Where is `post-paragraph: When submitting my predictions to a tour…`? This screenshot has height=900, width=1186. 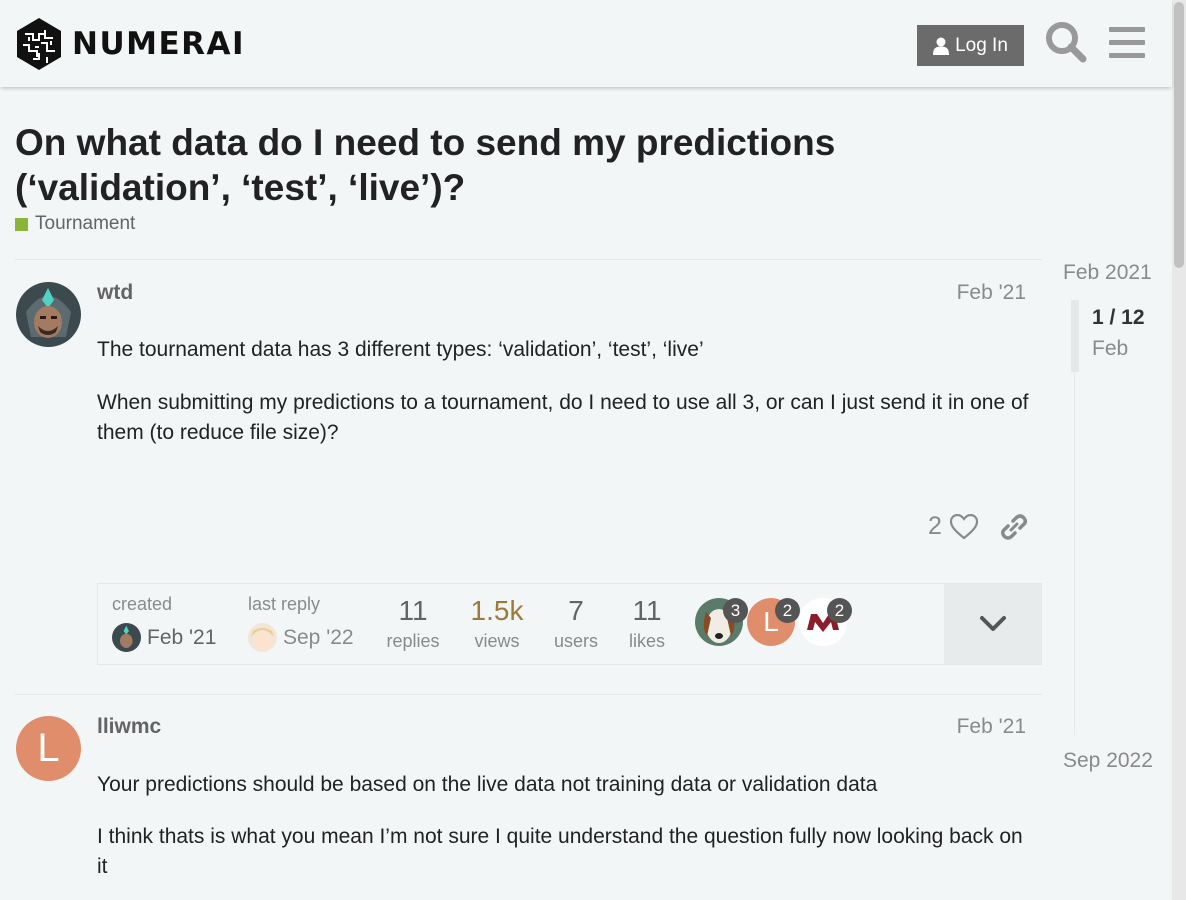
post-paragraph: When submitting my predictions to a tour… is located at coordinates (563, 417).